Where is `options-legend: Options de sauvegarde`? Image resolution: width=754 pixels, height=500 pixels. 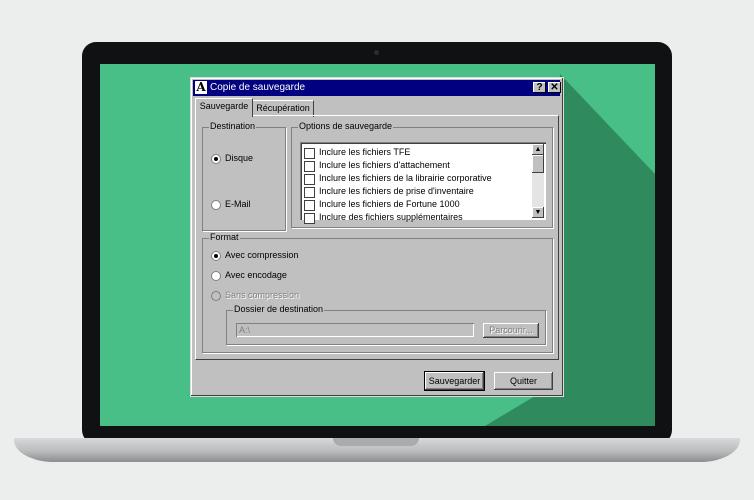 options-legend: Options de sauvegarde is located at coordinates (346, 126).